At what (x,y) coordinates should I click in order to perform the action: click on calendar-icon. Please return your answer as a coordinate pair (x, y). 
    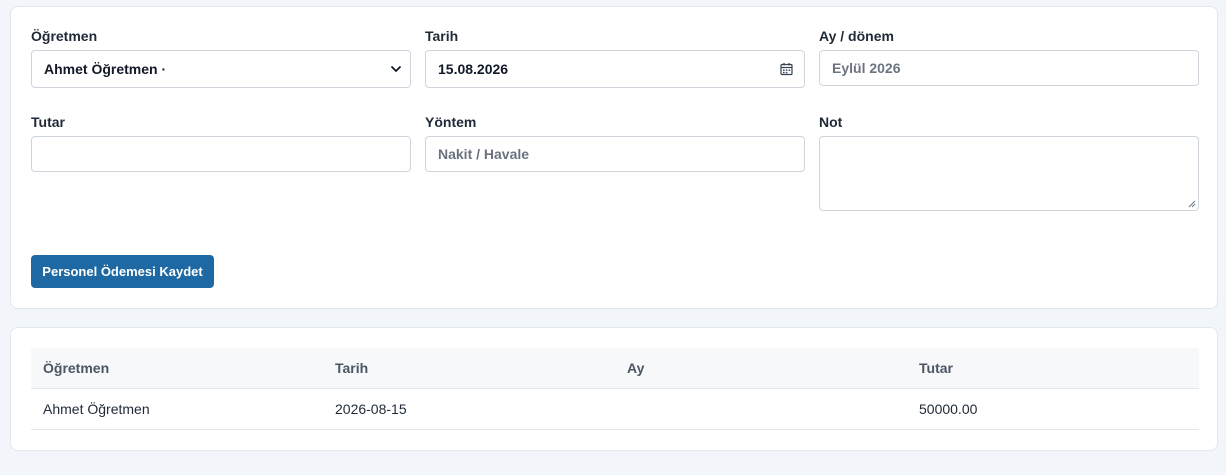
    Looking at the image, I should click on (786, 69).